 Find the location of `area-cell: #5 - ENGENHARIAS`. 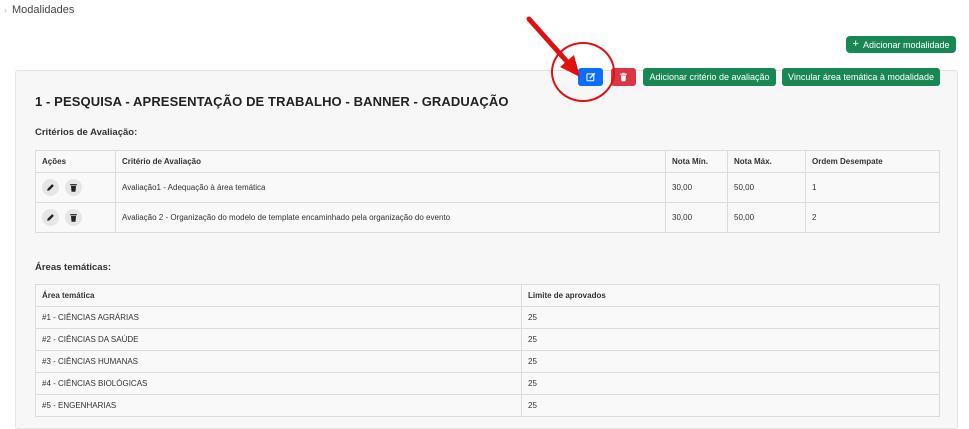

area-cell: #5 - ENGENHARIAS is located at coordinates (278, 405).